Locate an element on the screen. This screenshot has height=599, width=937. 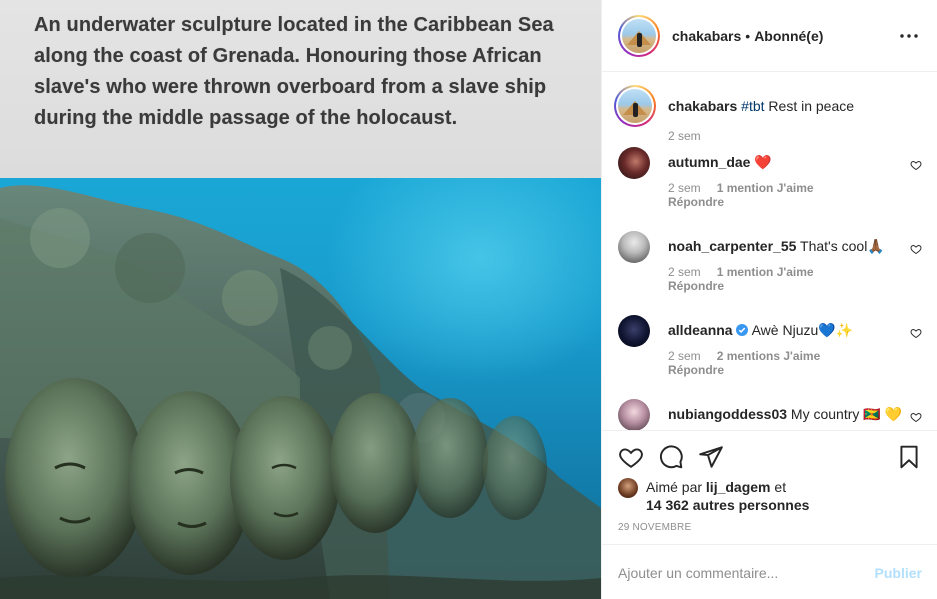
likes-line: Aimé par lij_dagem et is located at coordinates (716, 487).